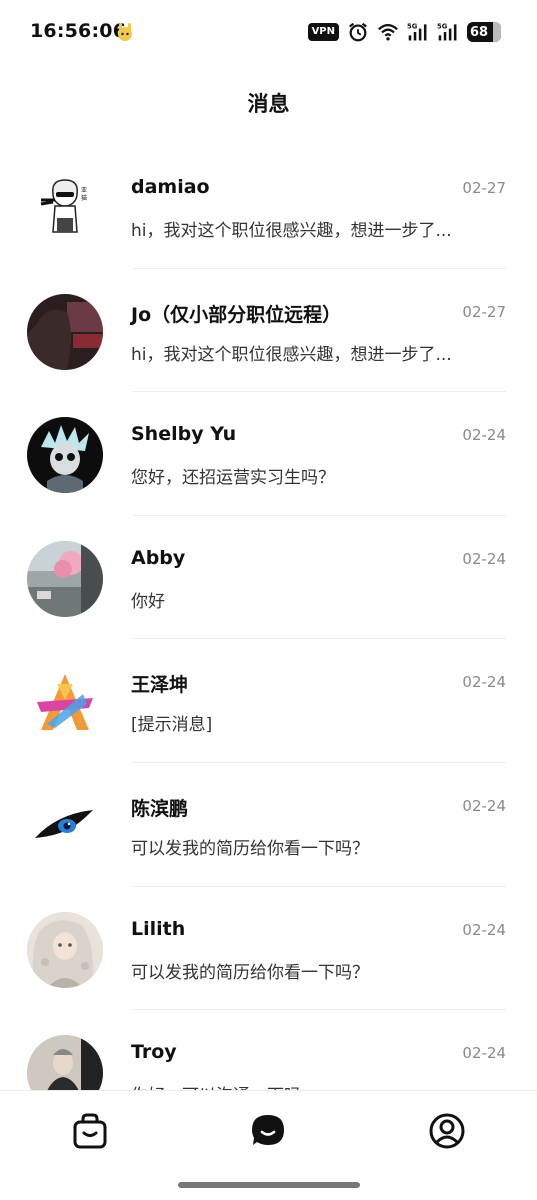 Image resolution: width=537 pixels, height=1200 pixels. I want to click on conversation-name: 陈滨鹏, so click(160, 808).